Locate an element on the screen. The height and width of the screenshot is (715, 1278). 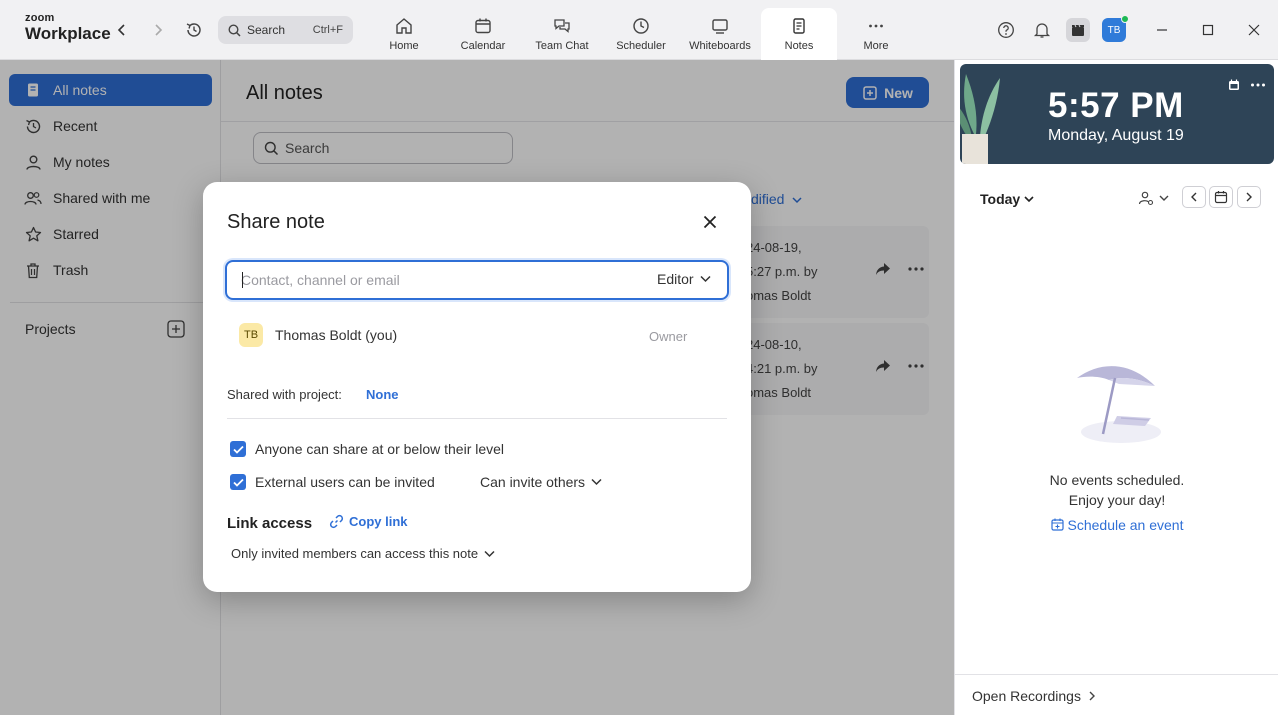
tab-calendar: Calendar is located at coordinates (483, 34).